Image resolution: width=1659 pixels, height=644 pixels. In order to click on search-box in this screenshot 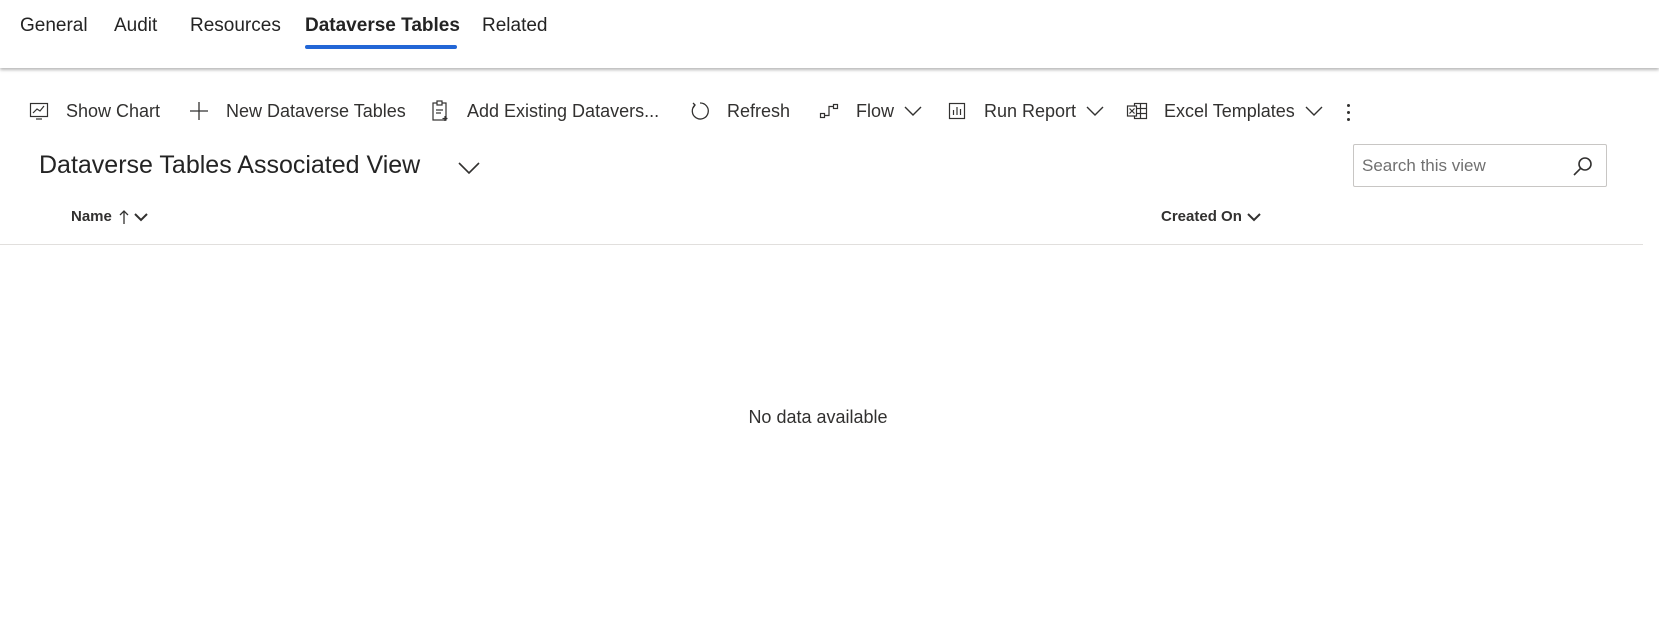, I will do `click(1480, 165)`.